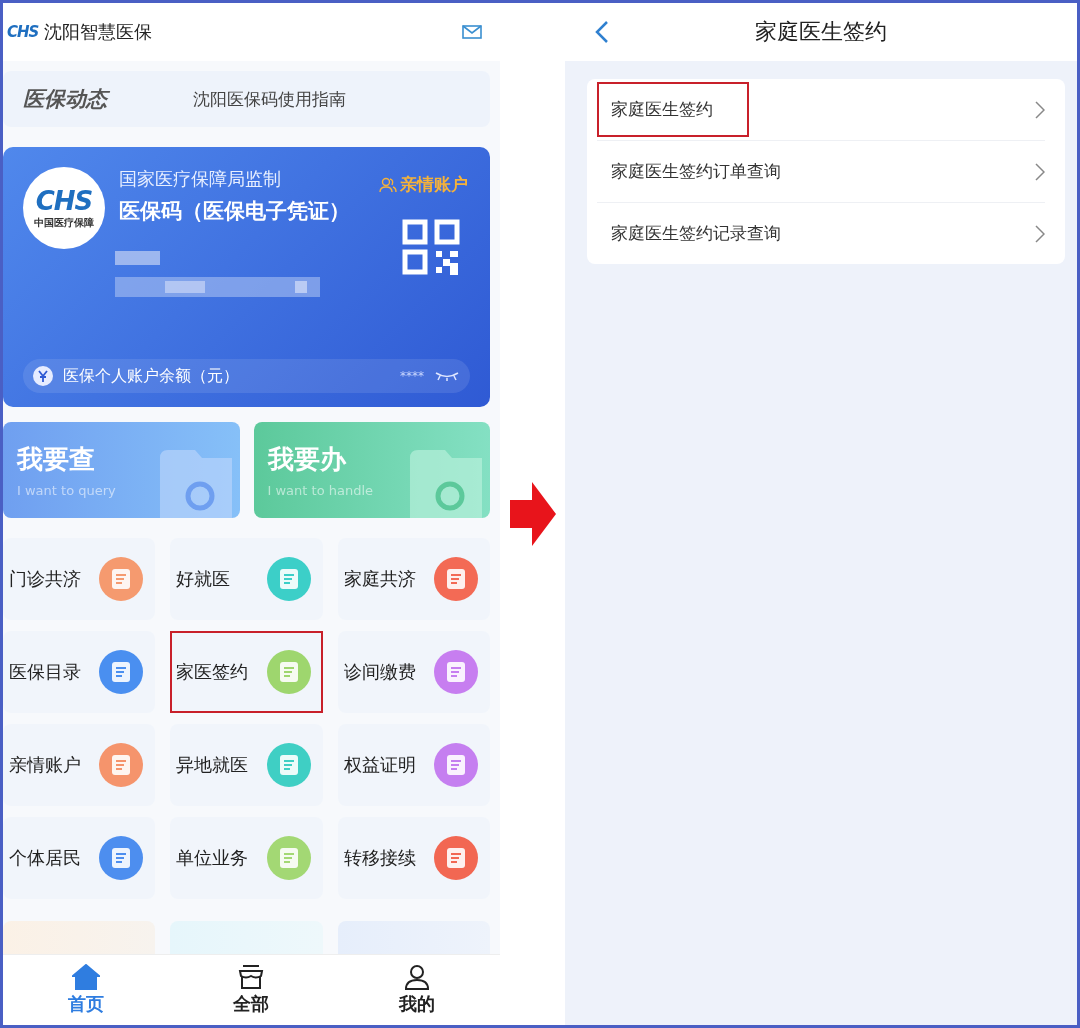  I want to click on balance-bar: 医保个人账户余额（元） ****, so click(246, 376).